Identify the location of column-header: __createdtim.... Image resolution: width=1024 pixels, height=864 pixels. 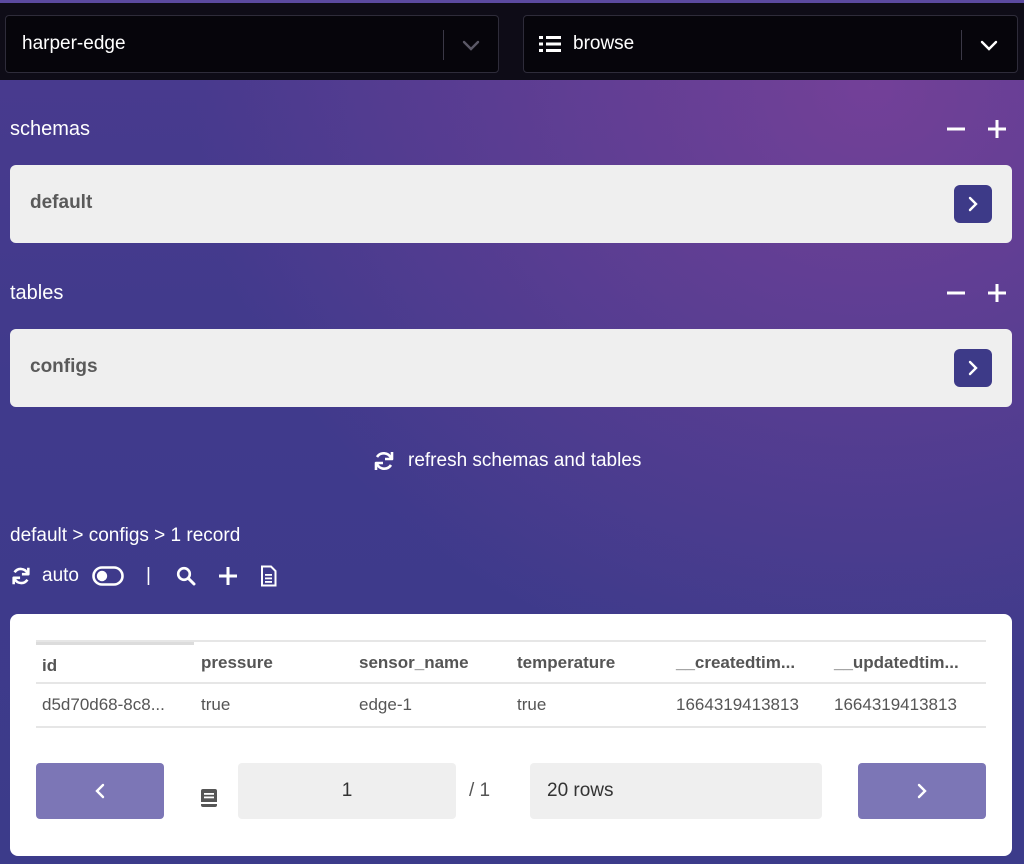
(749, 664).